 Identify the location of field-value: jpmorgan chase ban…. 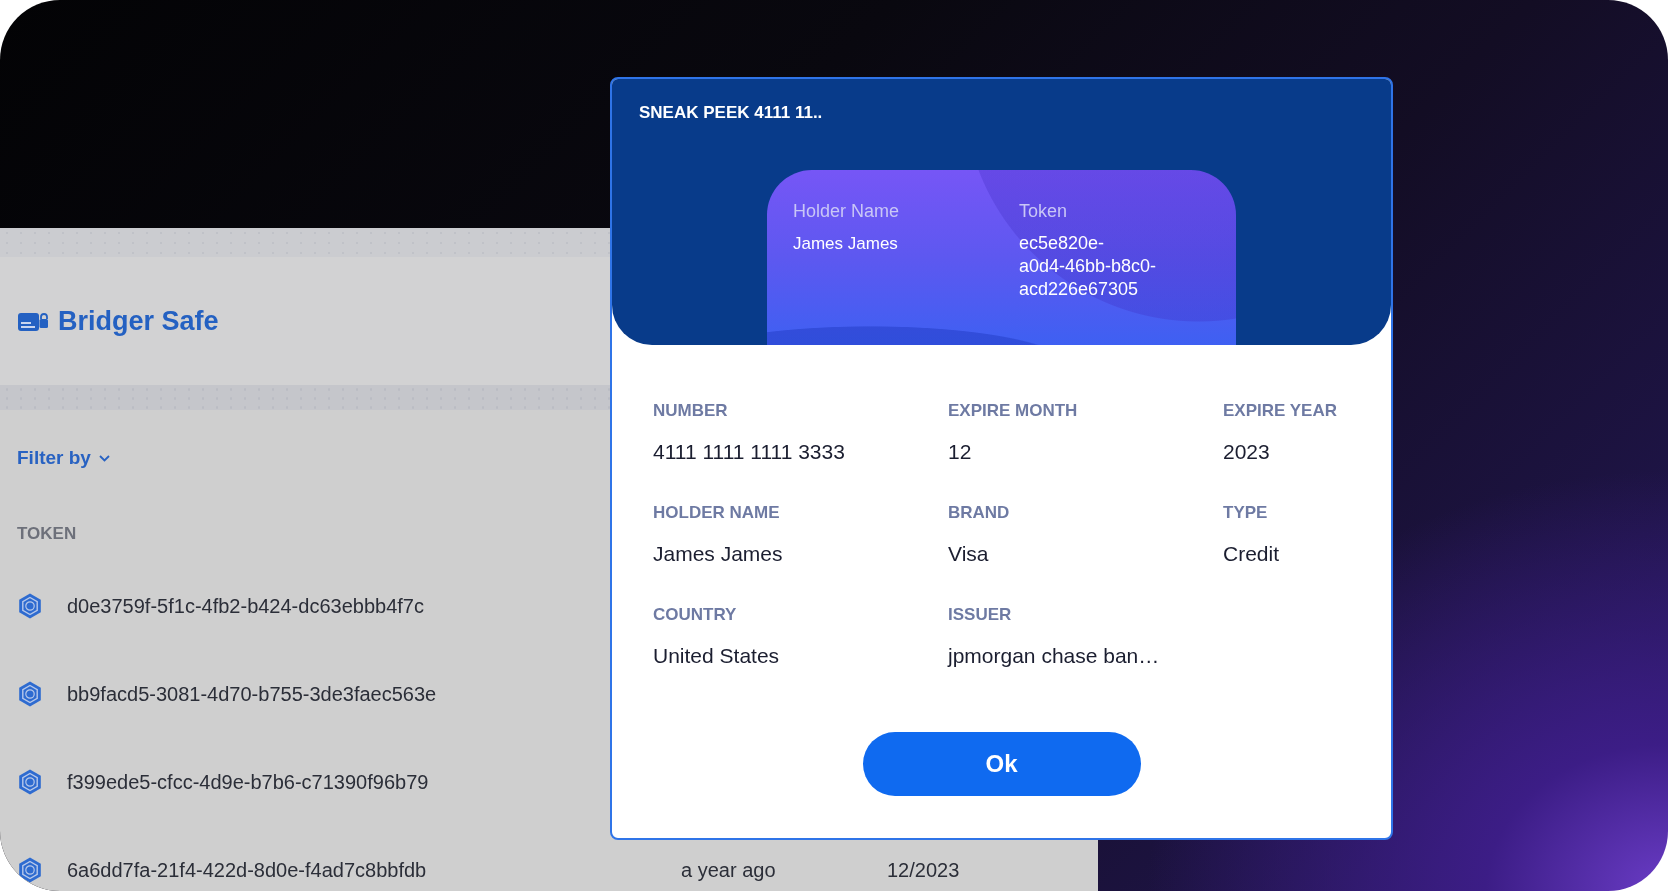
(1054, 656).